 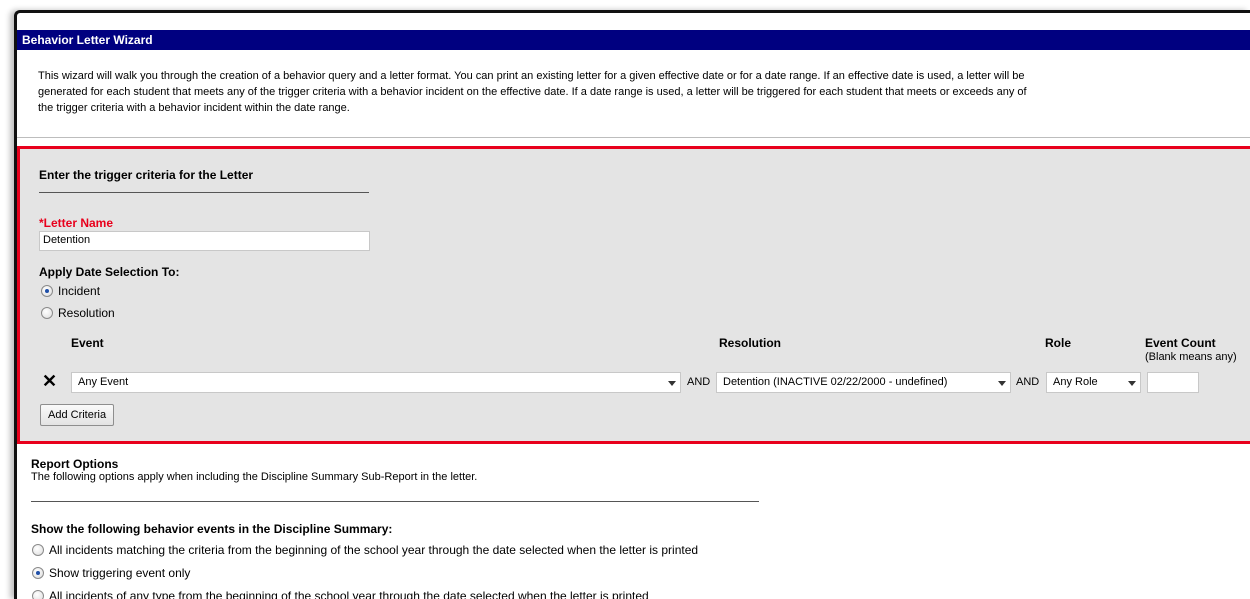 I want to click on letter-name-field: Detention, so click(x=204, y=241).